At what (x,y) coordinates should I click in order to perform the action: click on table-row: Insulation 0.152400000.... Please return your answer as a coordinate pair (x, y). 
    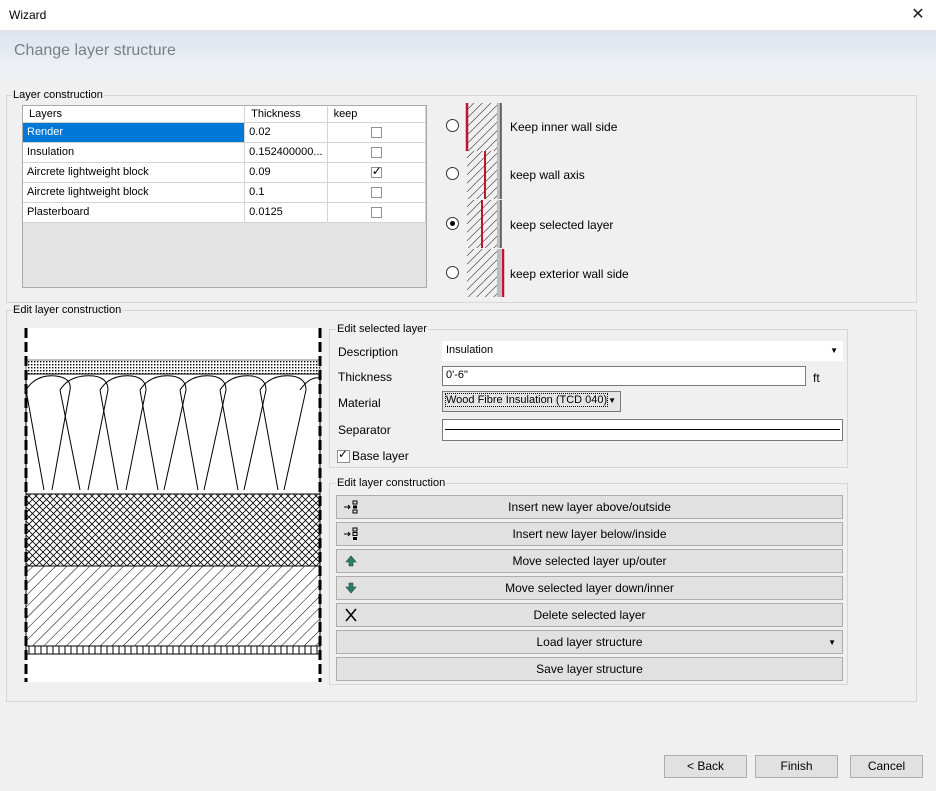
    Looking at the image, I should click on (225, 152).